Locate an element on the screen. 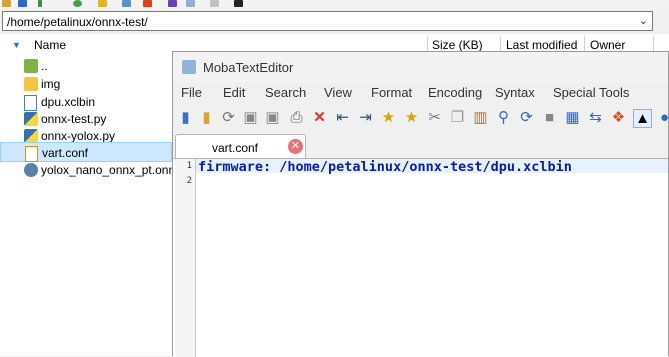  paste-icon: ▥ is located at coordinates (480, 117).